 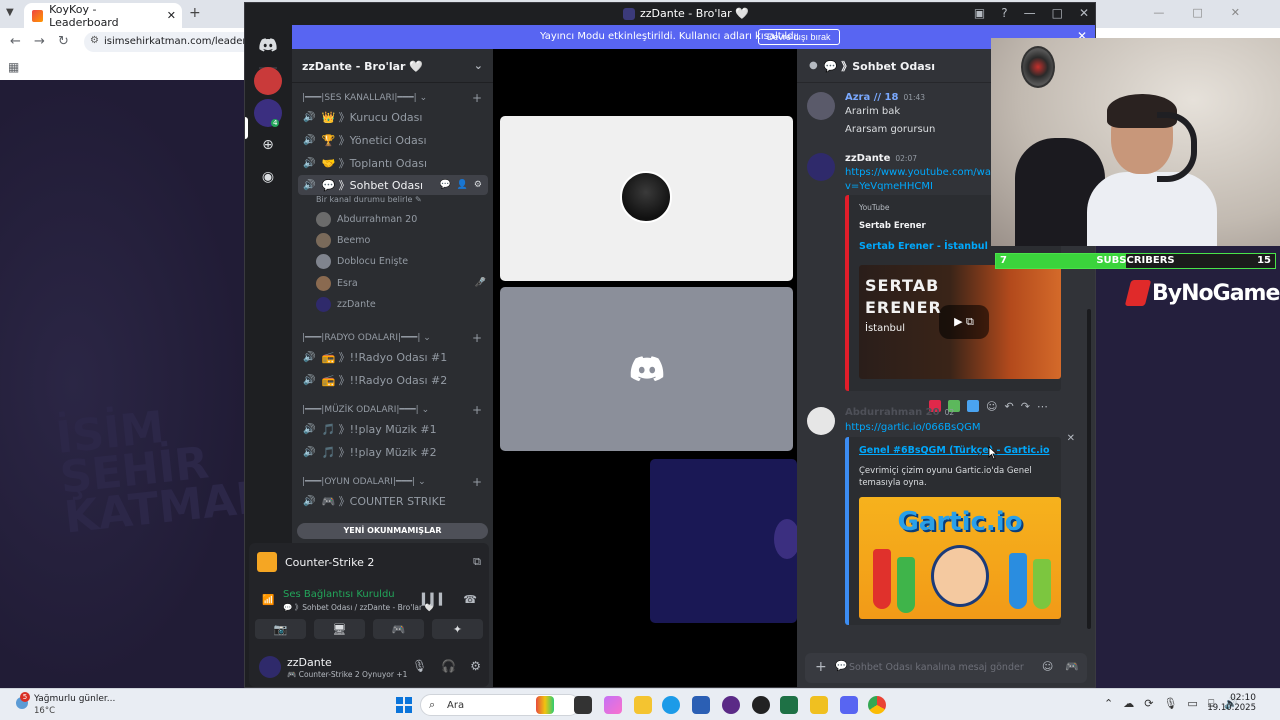 I want to click on share-screen-button: 🖥, so click(x=339, y=629).